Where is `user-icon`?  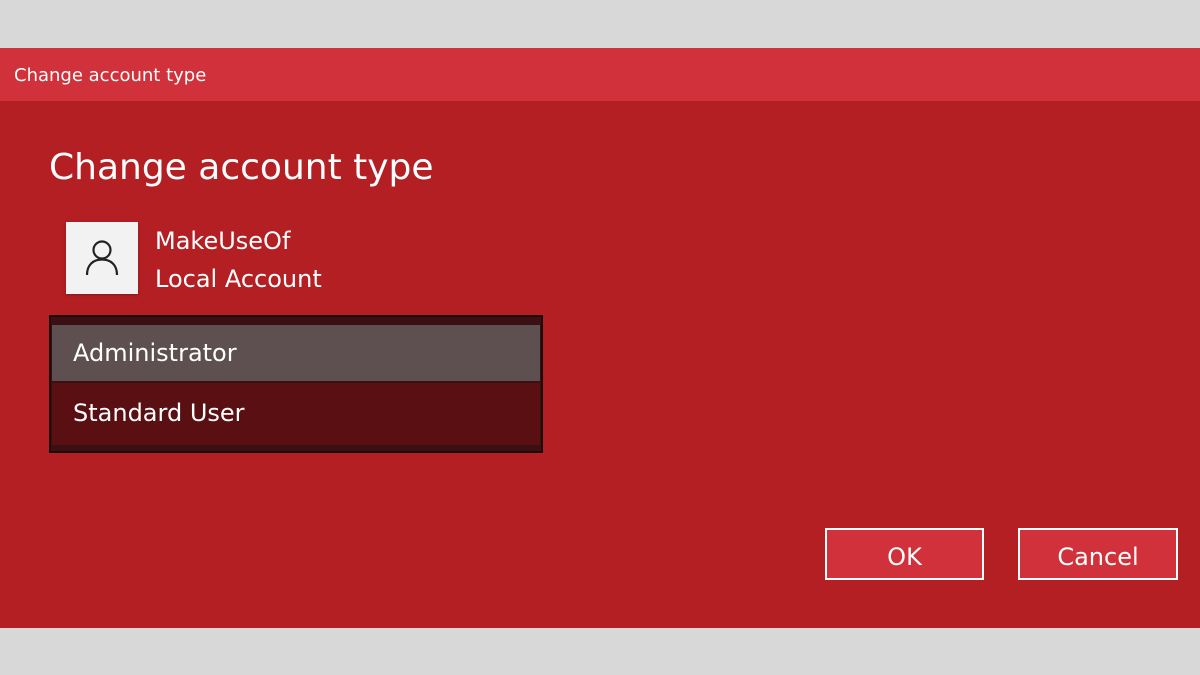
user-icon is located at coordinates (102, 258).